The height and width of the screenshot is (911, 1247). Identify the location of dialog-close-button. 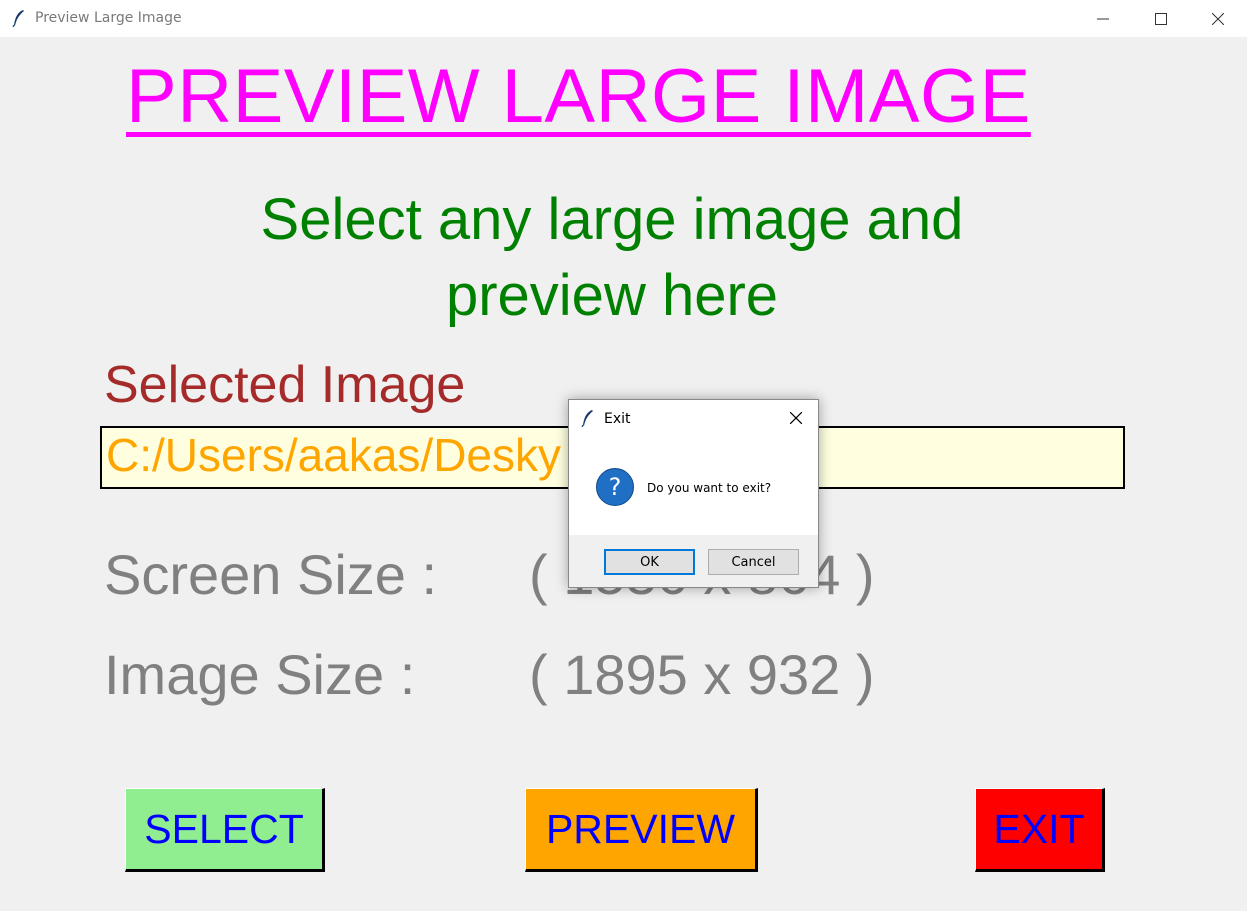
(796, 418).